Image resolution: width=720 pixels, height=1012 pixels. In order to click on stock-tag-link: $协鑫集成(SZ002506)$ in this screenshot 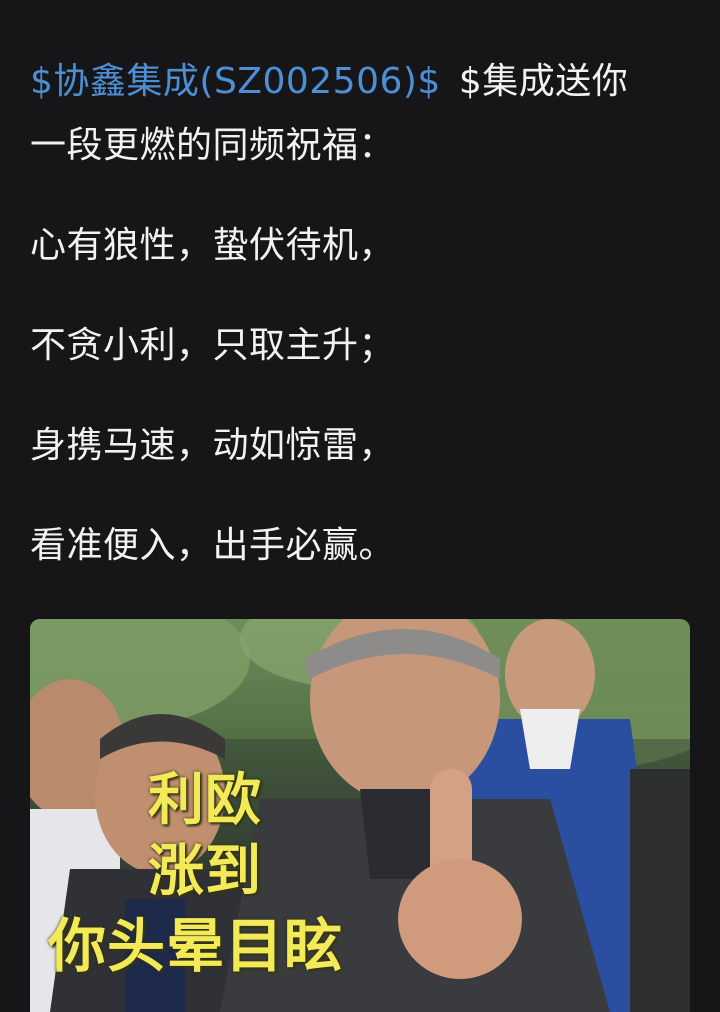, I will do `click(235, 81)`.